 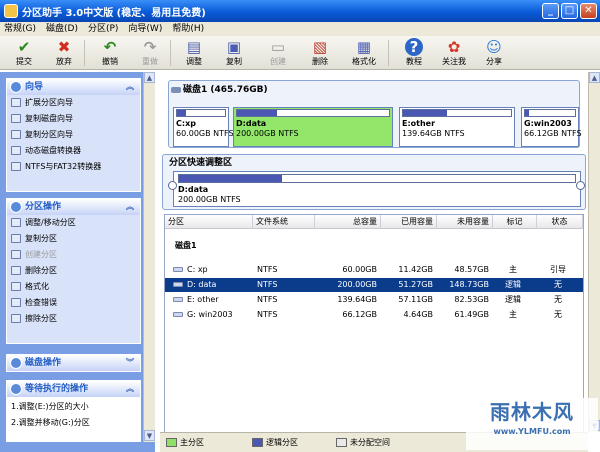 What do you see at coordinates (73, 271) in the screenshot?
I see `sidebar-item-delete-partition: 删除分区` at bounding box center [73, 271].